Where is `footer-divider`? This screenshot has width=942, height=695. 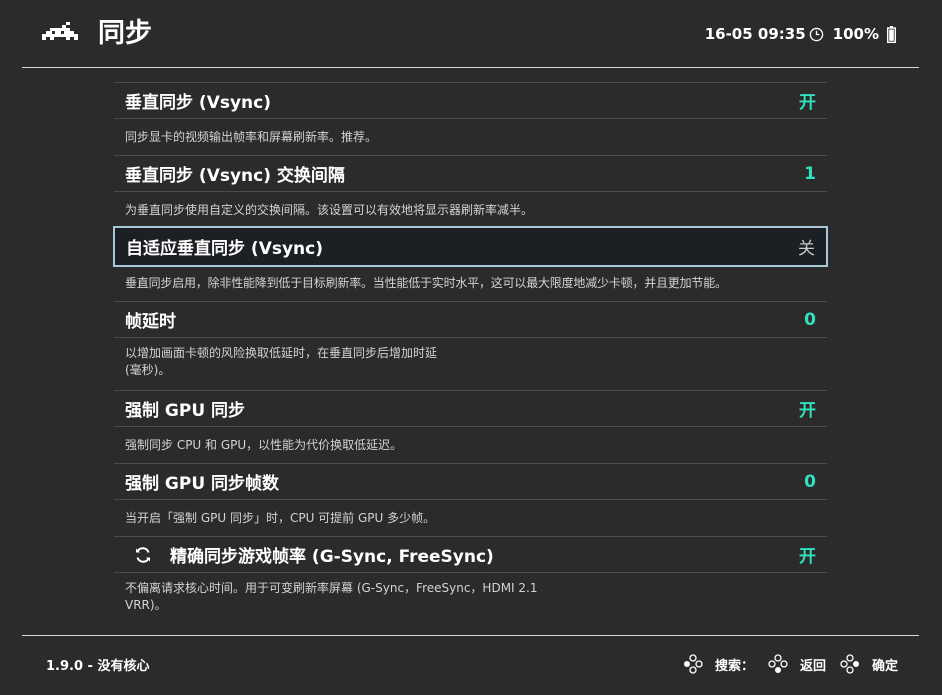
footer-divider is located at coordinates (470, 635).